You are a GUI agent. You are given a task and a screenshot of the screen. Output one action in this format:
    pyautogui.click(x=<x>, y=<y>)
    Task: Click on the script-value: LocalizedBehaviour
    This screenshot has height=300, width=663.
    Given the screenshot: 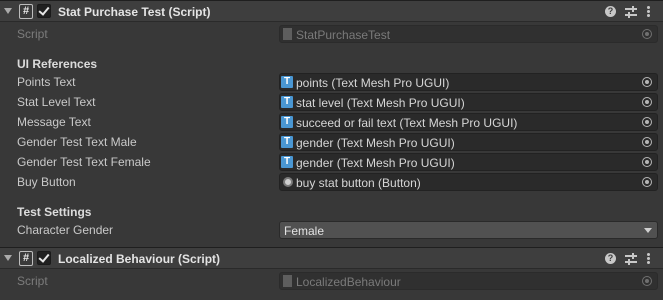 What is the action you would take?
    pyautogui.click(x=348, y=282)
    